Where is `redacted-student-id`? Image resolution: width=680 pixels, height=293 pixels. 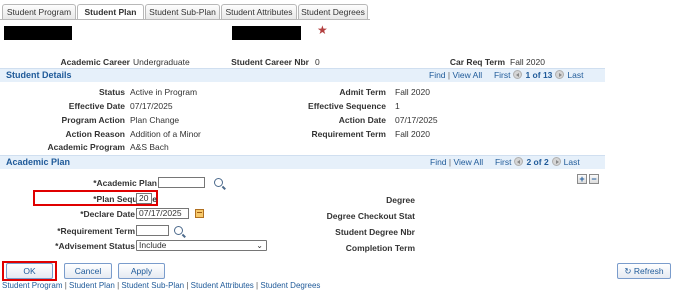
redacted-student-id is located at coordinates (38, 33).